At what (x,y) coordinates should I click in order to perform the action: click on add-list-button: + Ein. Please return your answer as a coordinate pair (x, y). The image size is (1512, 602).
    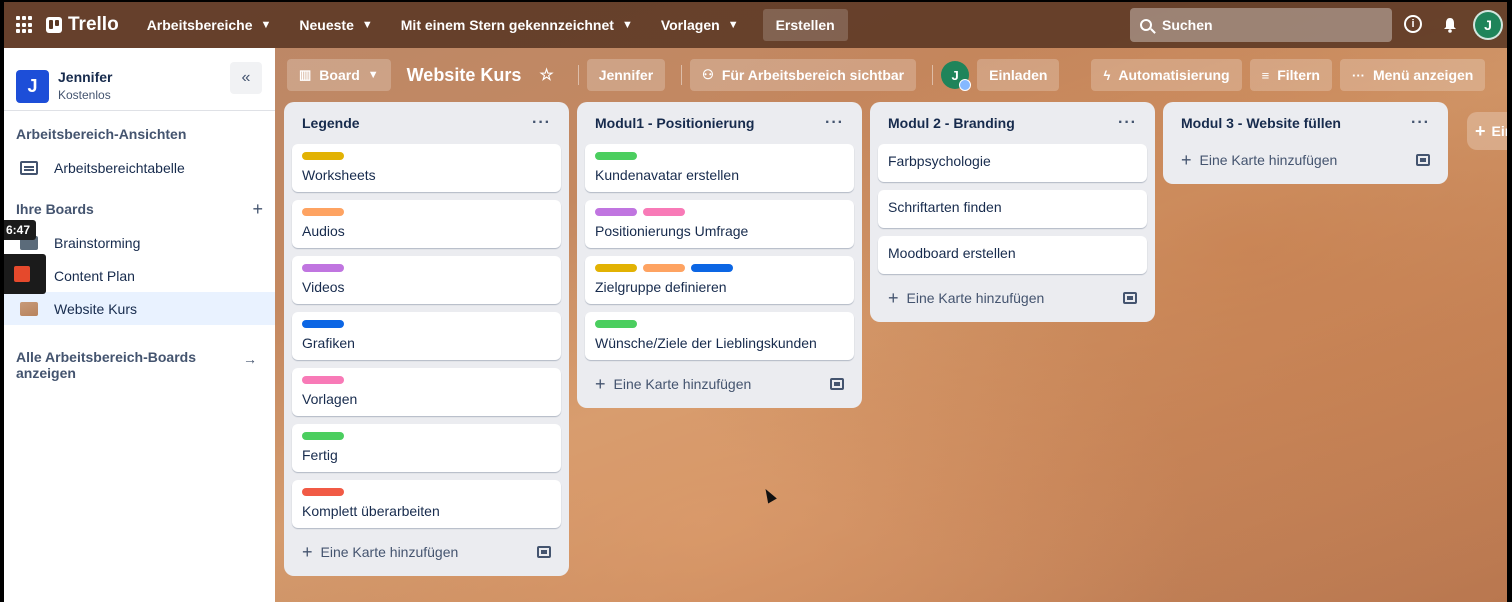
    Looking at the image, I should click on (1487, 131).